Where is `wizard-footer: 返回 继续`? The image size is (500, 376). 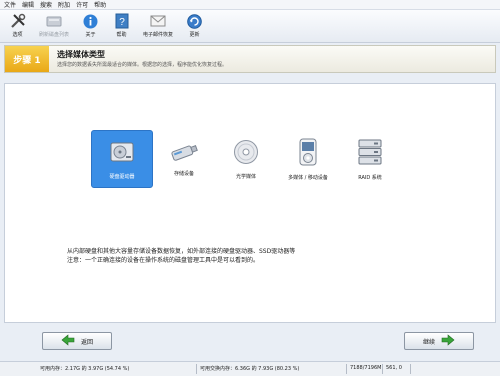 wizard-footer: 返回 继续 is located at coordinates (250, 341).